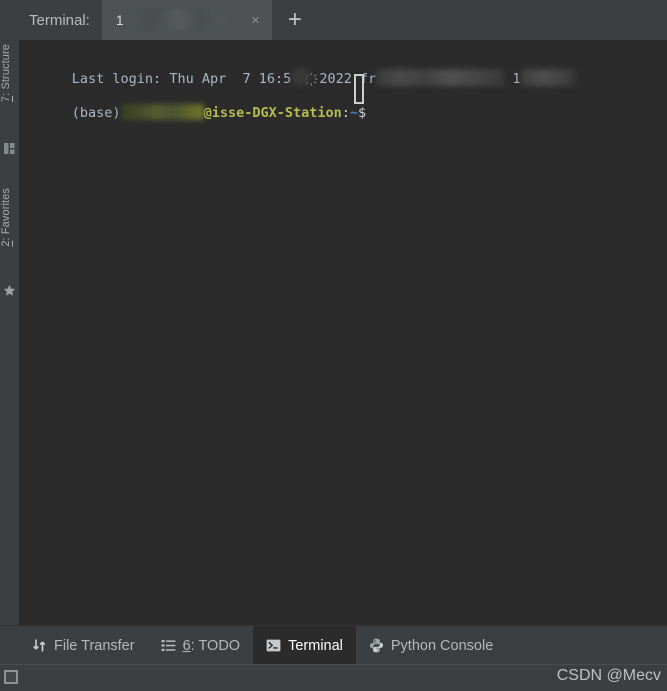  What do you see at coordinates (255, 20) in the screenshot?
I see `close-icon: ×` at bounding box center [255, 20].